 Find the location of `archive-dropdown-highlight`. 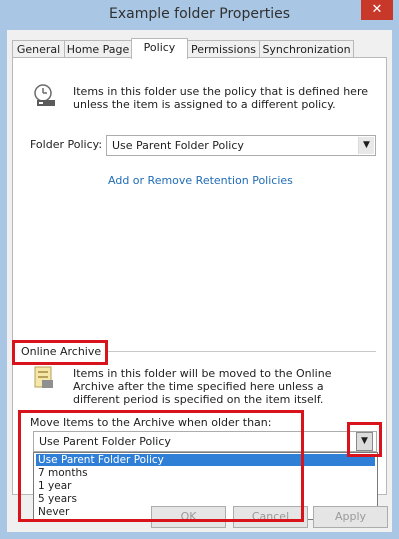

archive-dropdown-highlight is located at coordinates (161, 466).